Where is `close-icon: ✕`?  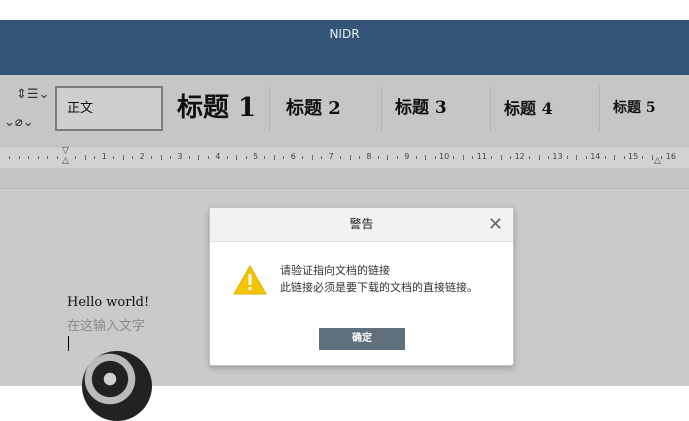
close-icon: ✕ is located at coordinates (495, 224).